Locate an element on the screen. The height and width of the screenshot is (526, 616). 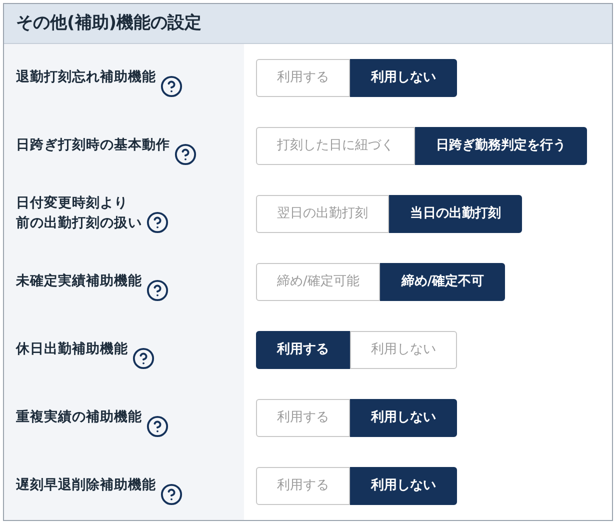
setting-label: 休日出勤補助機能 is located at coordinates (72, 350).